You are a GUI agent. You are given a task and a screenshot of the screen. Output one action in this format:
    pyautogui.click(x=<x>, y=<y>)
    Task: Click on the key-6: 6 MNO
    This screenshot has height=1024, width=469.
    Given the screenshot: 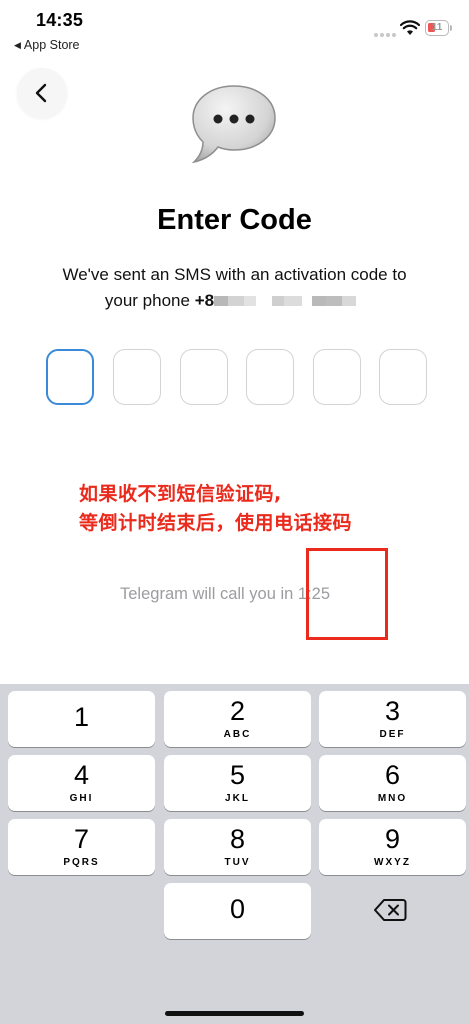 What is the action you would take?
    pyautogui.click(x=392, y=783)
    